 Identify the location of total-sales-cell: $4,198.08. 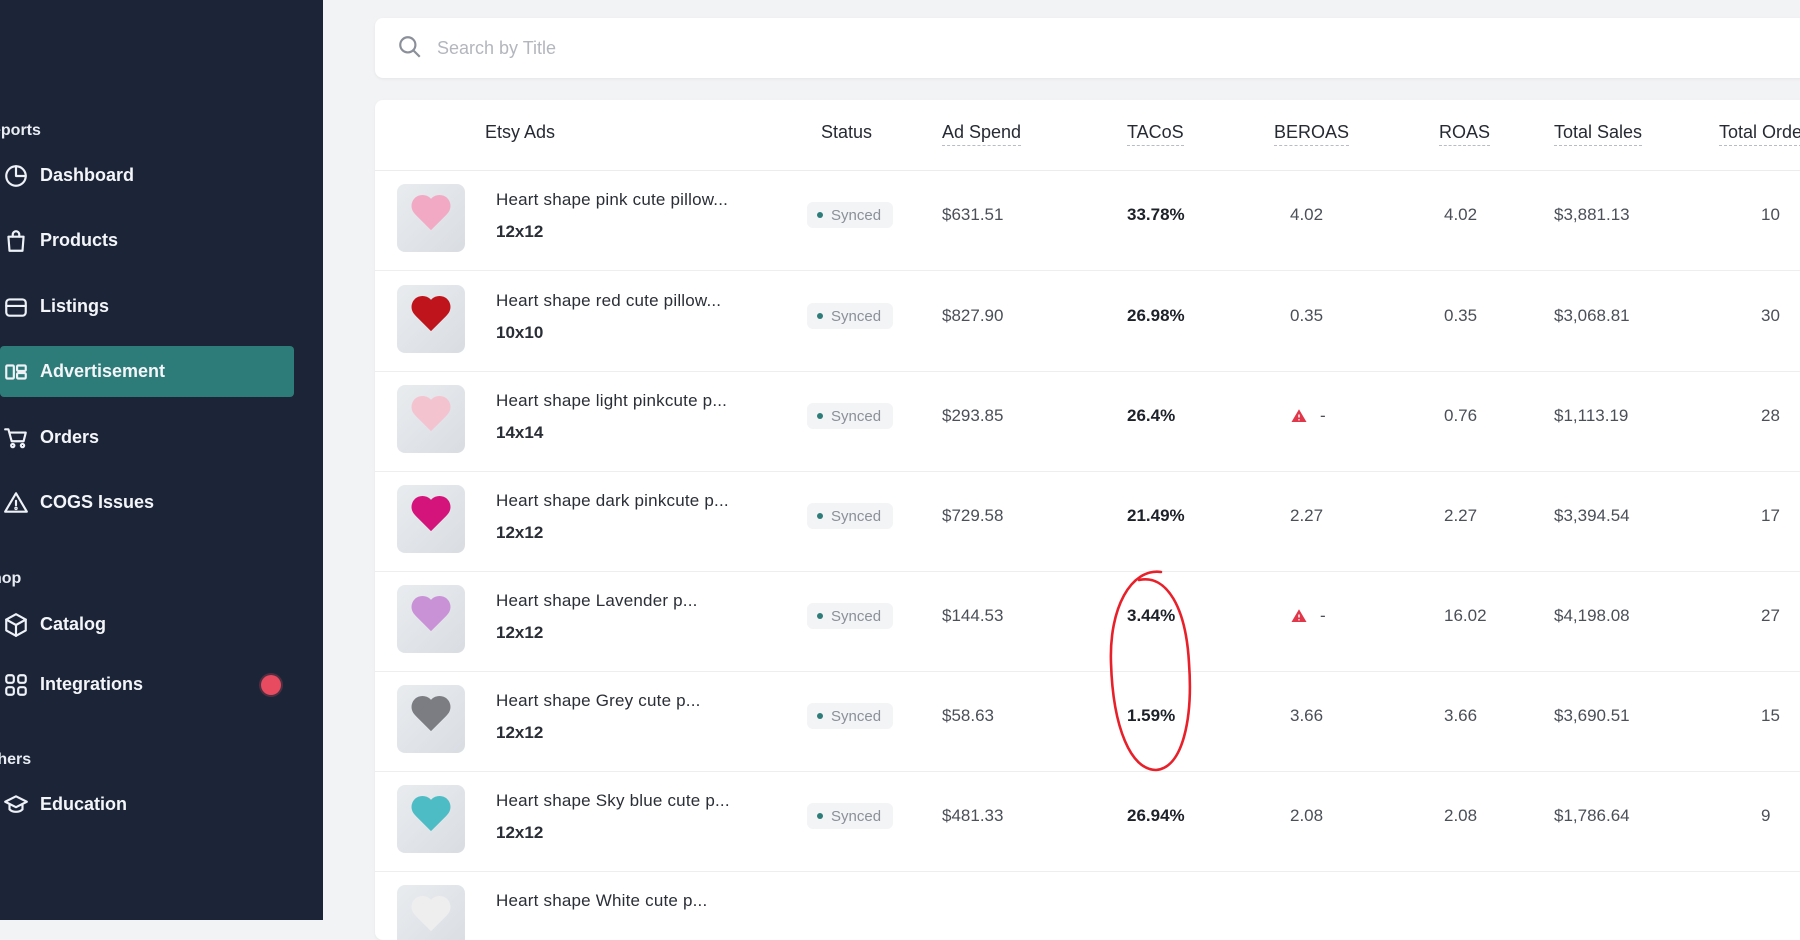
(1592, 615).